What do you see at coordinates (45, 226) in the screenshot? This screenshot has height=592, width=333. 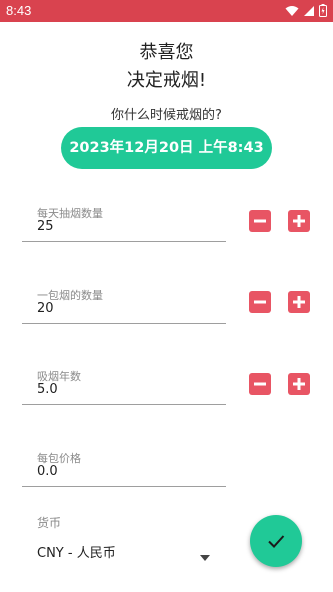 I see `field-value: 25` at bounding box center [45, 226].